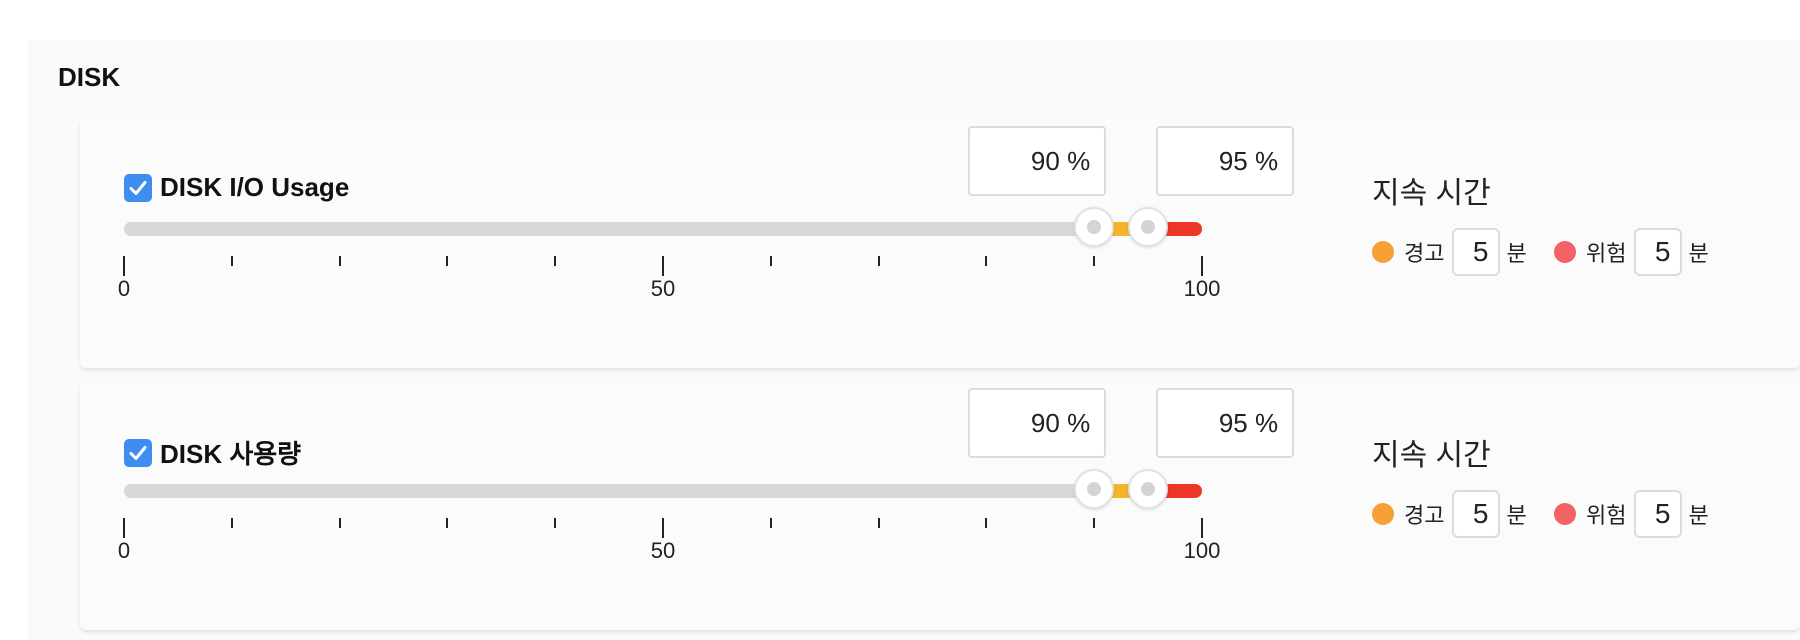 Image resolution: width=1800 pixels, height=640 pixels. I want to click on metric-checkbox-row: DISK I/O Usage, so click(236, 187).